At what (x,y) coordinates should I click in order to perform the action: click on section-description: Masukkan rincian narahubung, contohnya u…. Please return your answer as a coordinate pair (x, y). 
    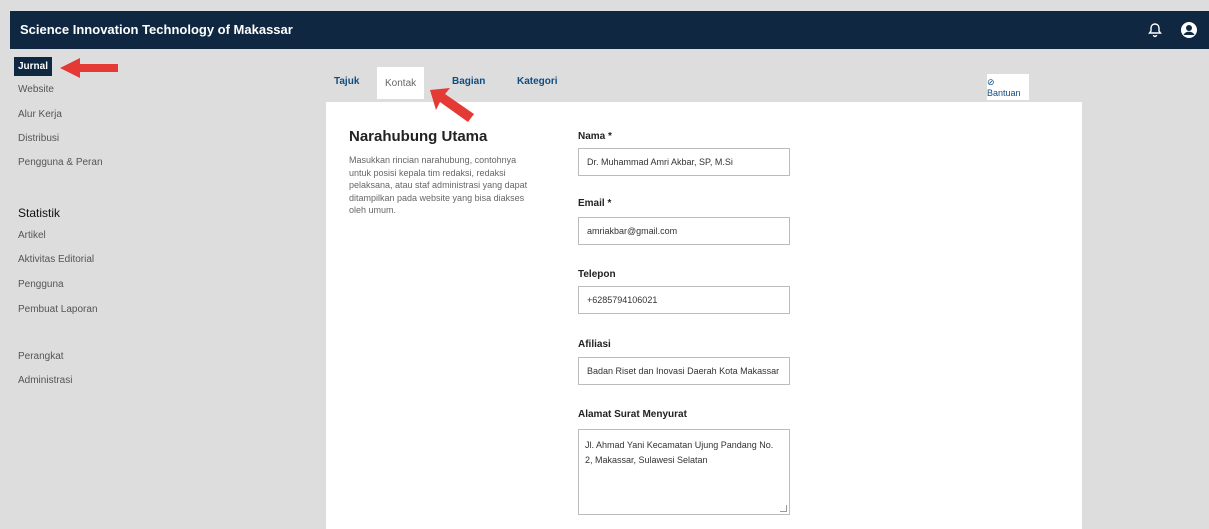
    Looking at the image, I should click on (438, 185).